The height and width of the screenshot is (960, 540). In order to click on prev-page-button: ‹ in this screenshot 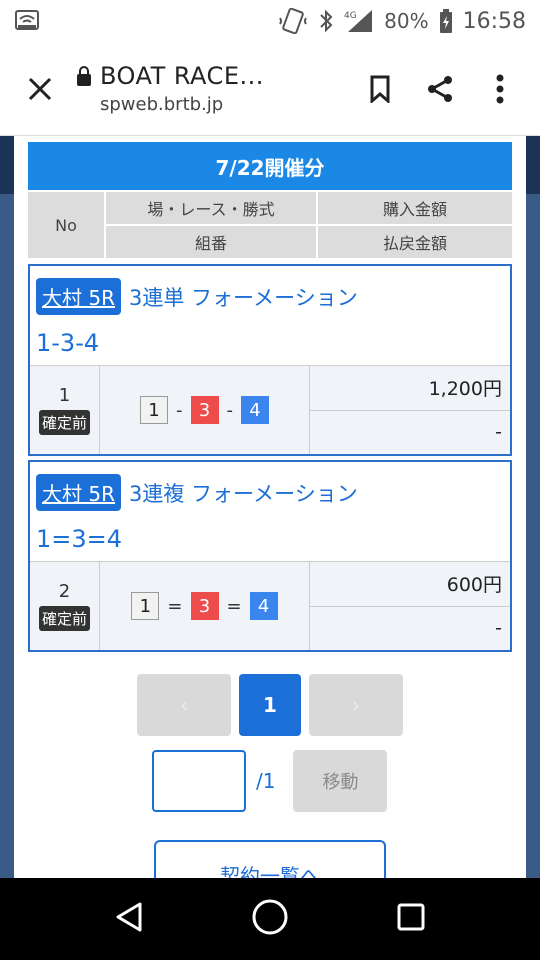, I will do `click(184, 705)`.